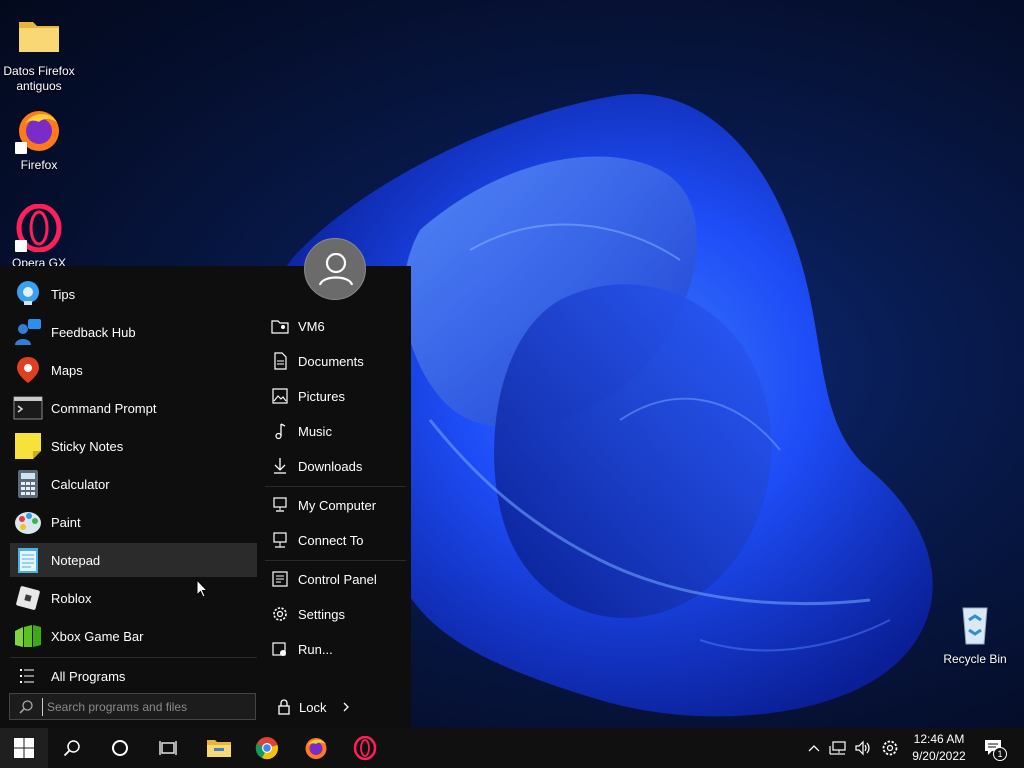 The width and height of the screenshot is (1024, 768). I want to click on program-label: Paint, so click(66, 522).